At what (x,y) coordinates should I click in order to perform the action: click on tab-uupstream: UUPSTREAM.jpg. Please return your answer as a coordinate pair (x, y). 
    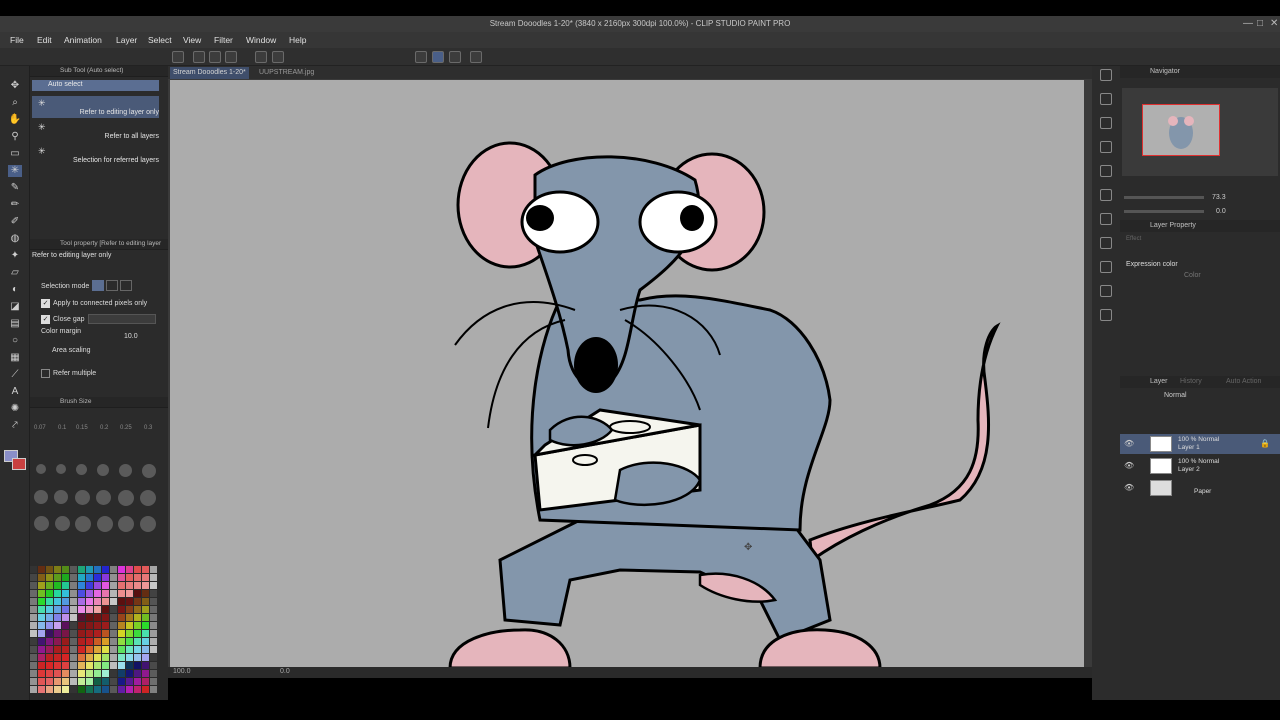
    Looking at the image, I should click on (286, 73).